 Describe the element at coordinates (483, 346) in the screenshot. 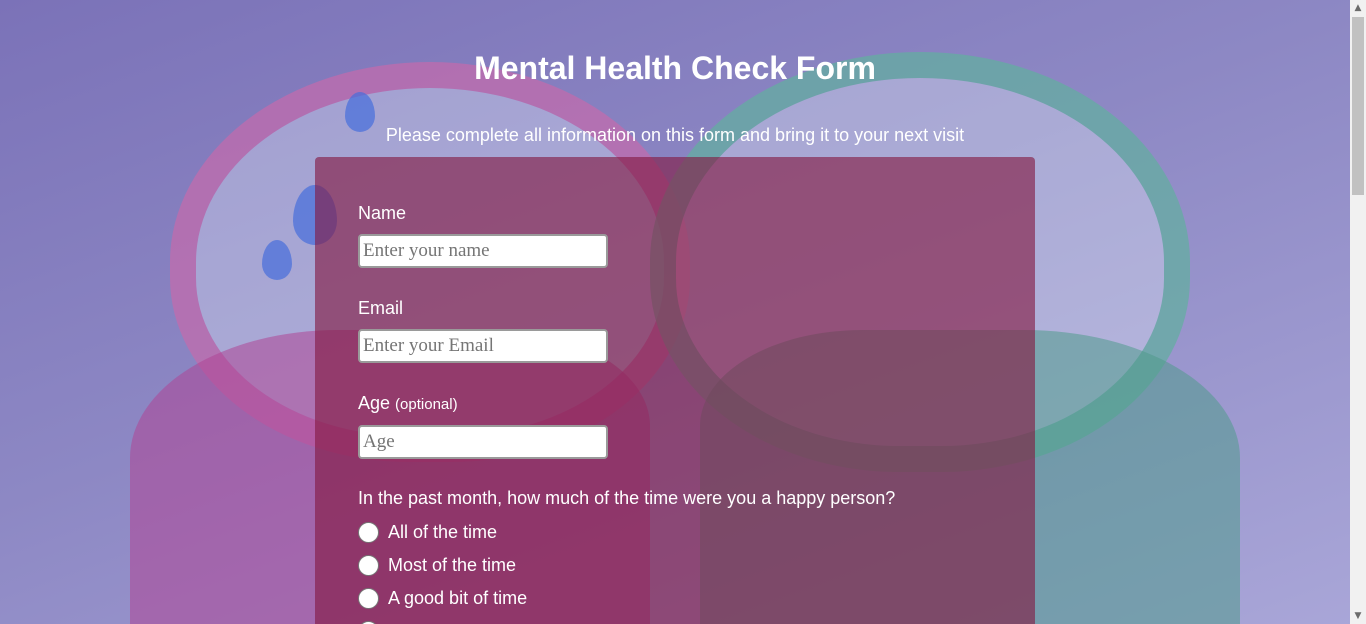

I see `email-input` at that location.